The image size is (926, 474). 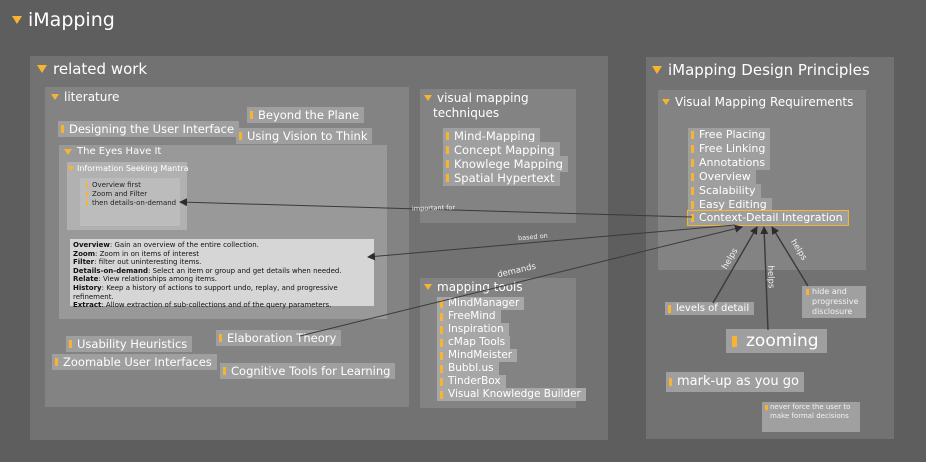 I want to click on link-based-on, so click(x=551, y=242).